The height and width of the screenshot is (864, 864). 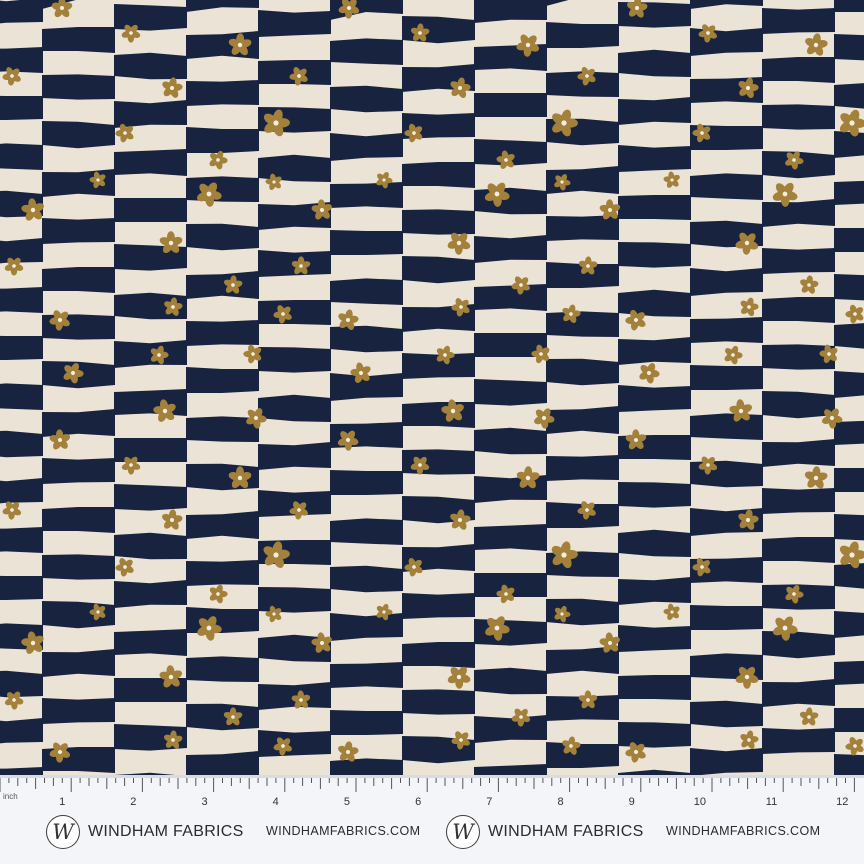 I want to click on brand-logo-right: W WINDHAM FABRICS, so click(x=545, y=832).